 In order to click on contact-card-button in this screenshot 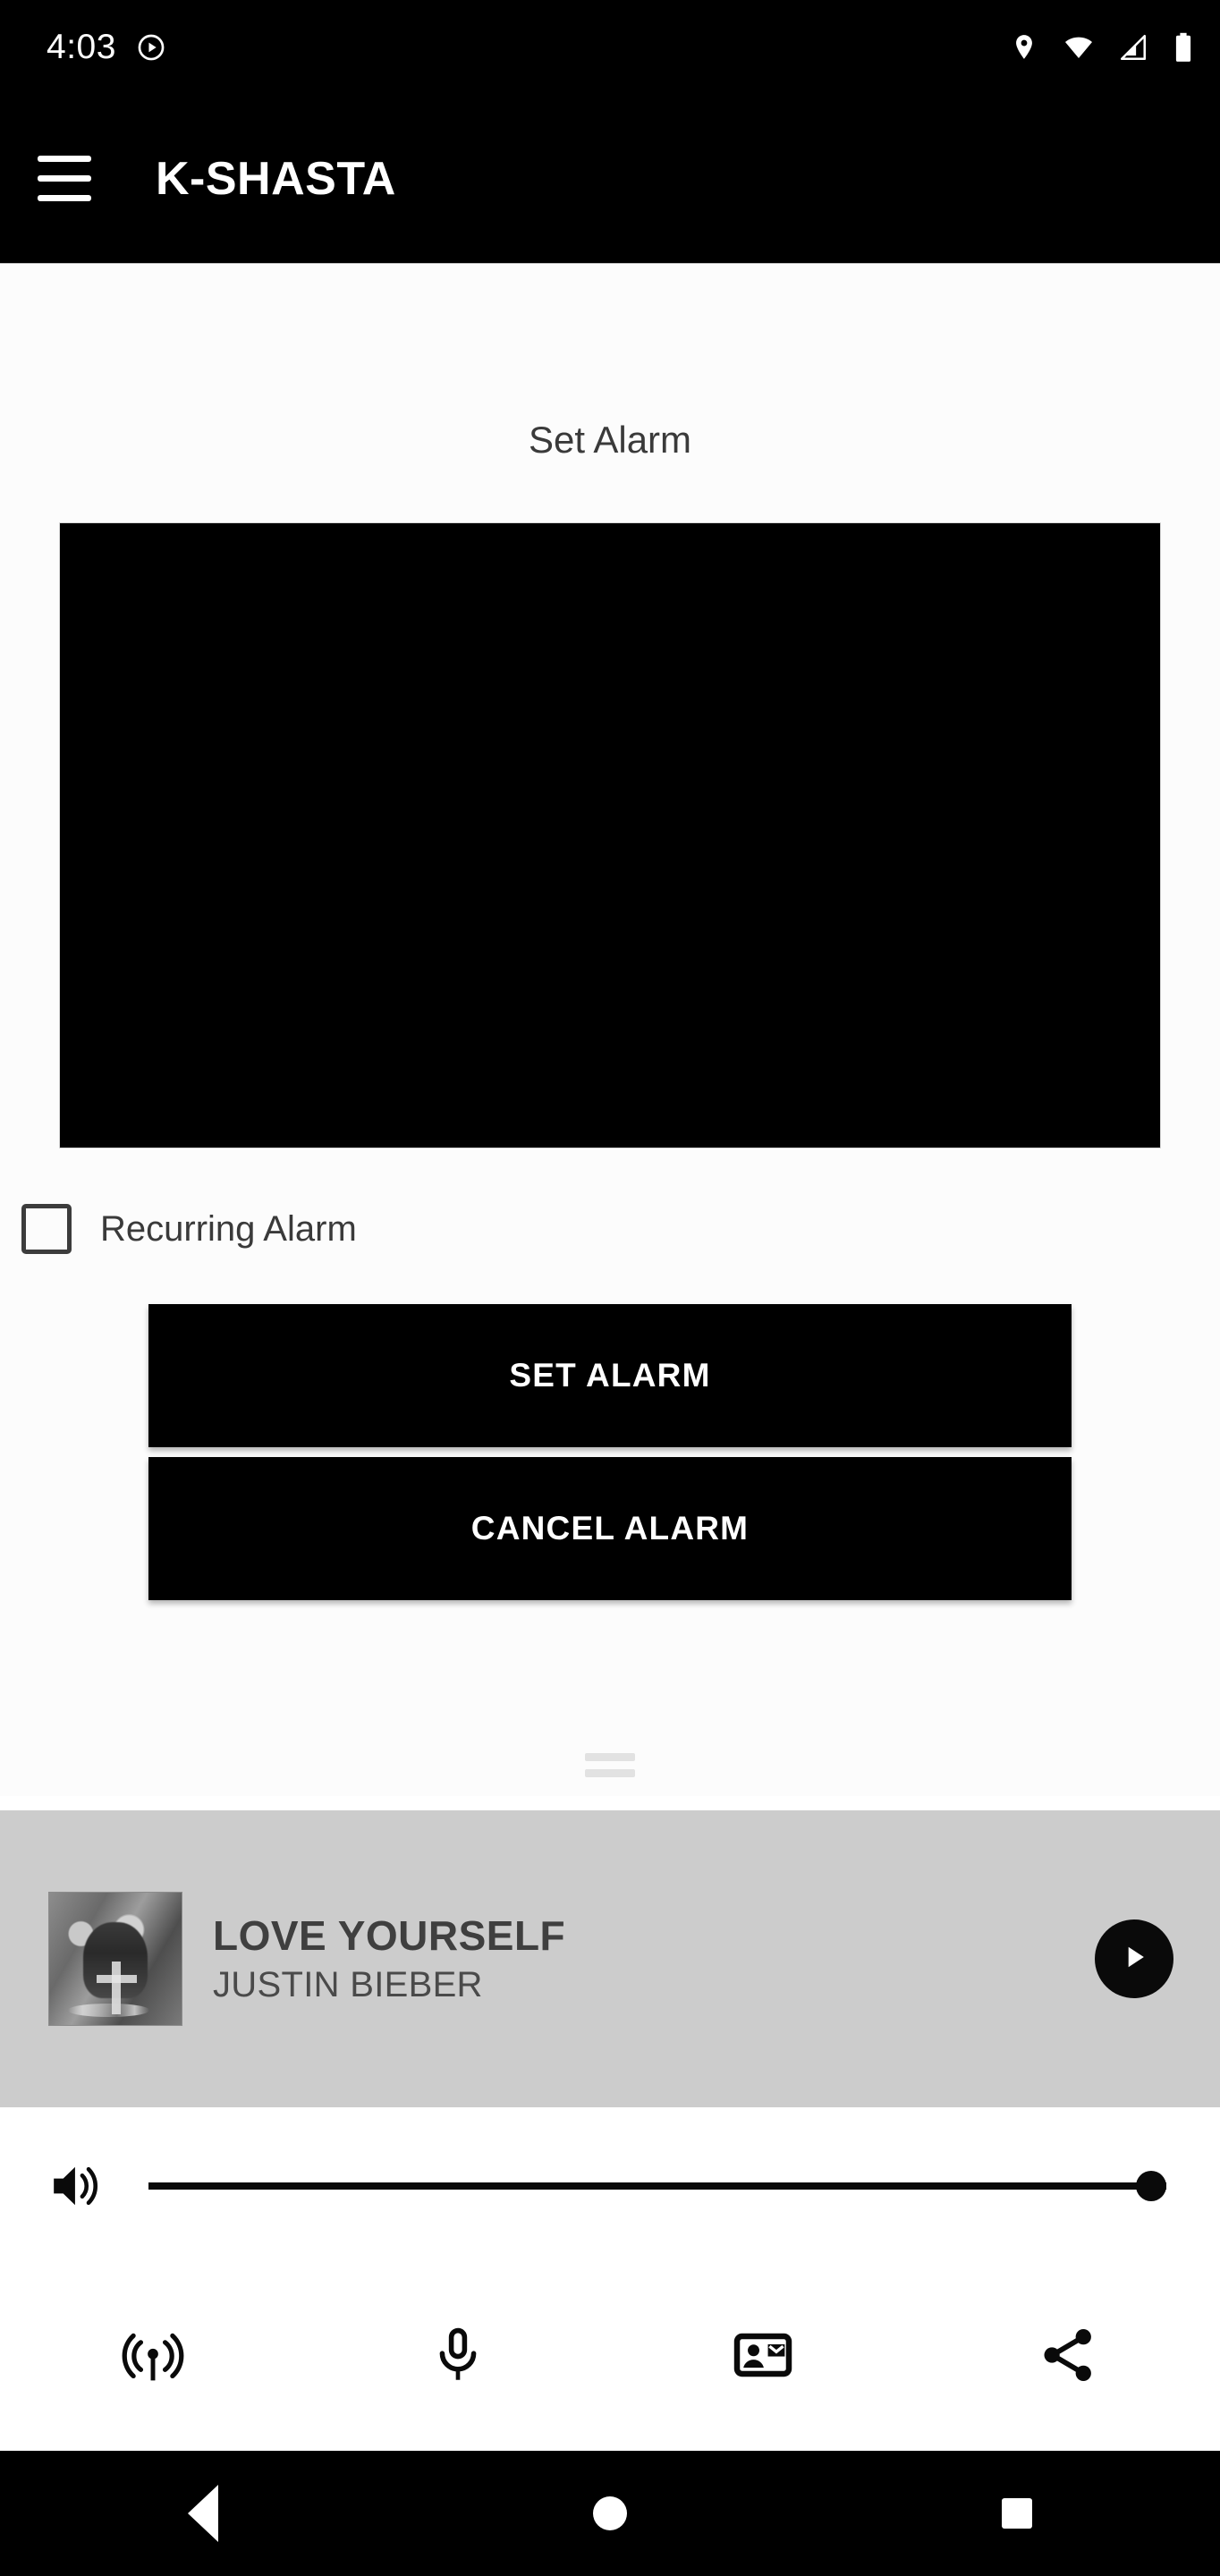, I will do `click(763, 2357)`.